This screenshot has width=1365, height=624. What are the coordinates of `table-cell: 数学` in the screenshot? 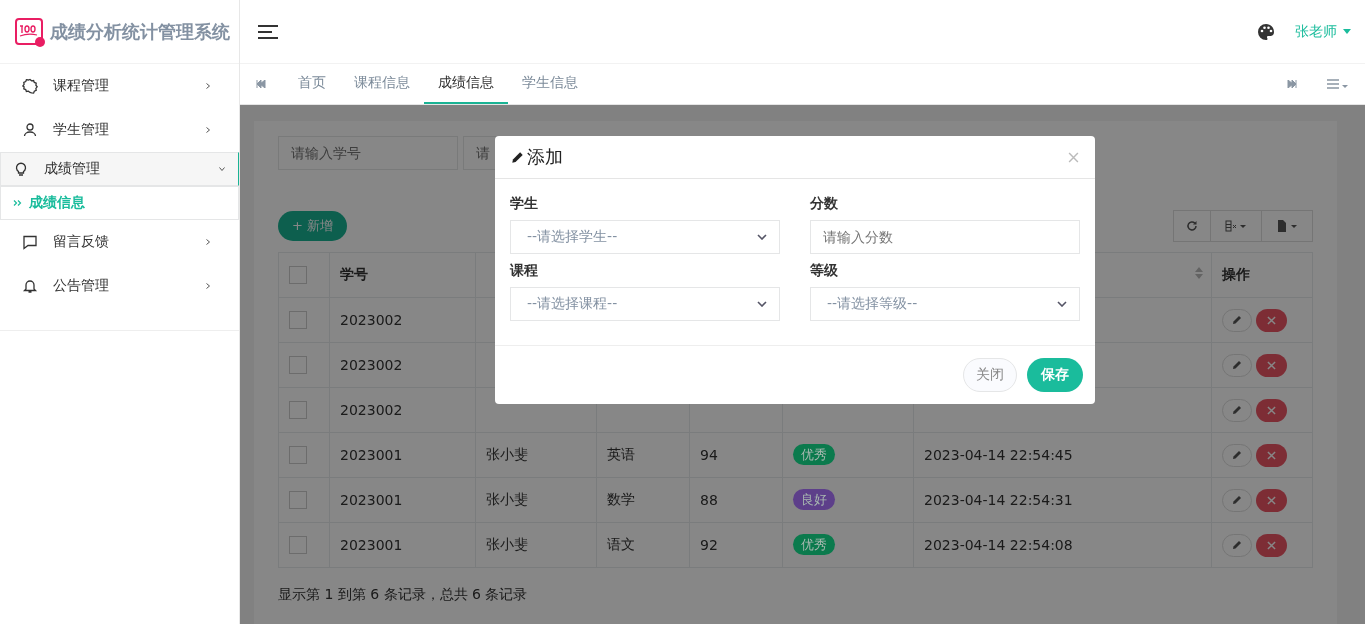 It's located at (621, 499).